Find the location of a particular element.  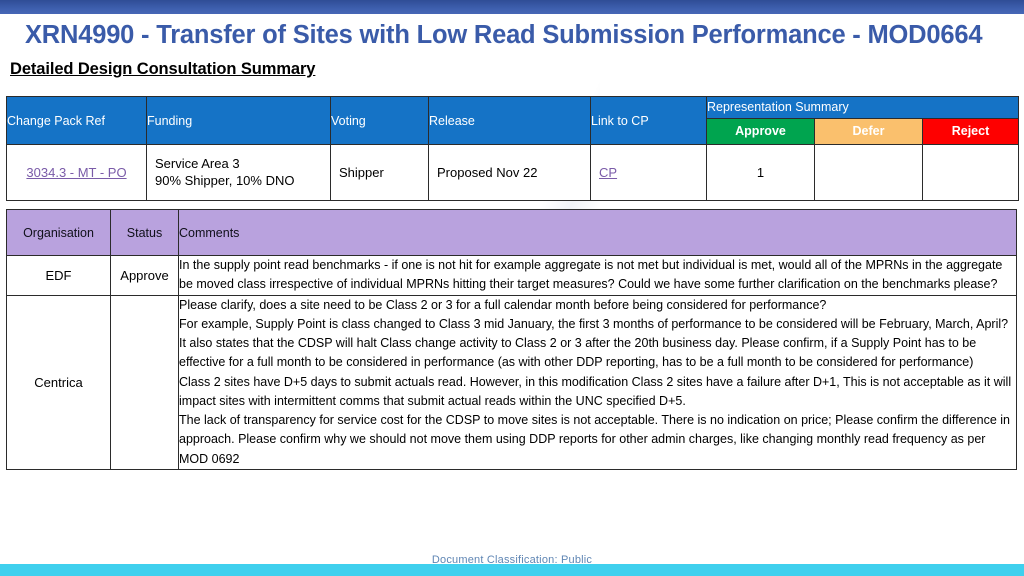

header-release: Release is located at coordinates (509, 120).